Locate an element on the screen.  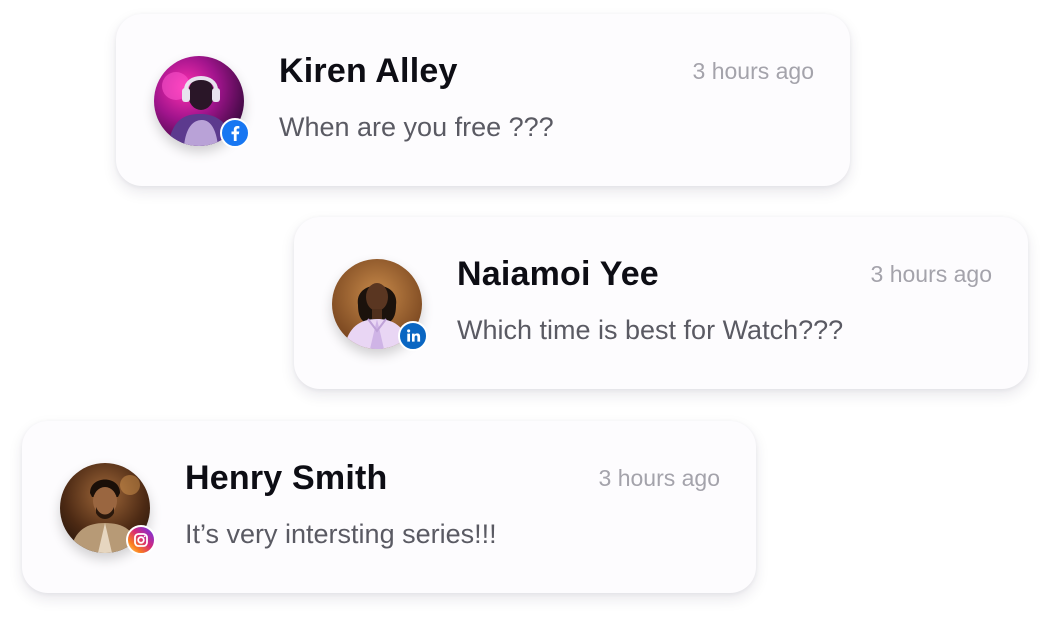
sender-name: Henry Smith is located at coordinates (286, 478).